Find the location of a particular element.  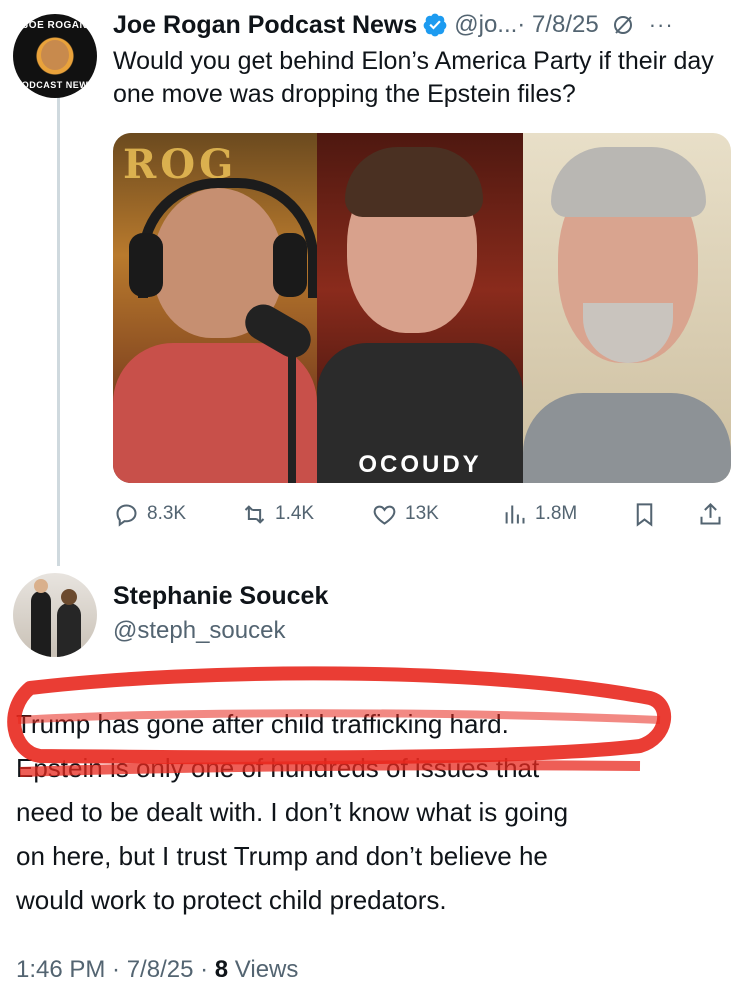

views-count: 1.8M is located at coordinates (556, 513).